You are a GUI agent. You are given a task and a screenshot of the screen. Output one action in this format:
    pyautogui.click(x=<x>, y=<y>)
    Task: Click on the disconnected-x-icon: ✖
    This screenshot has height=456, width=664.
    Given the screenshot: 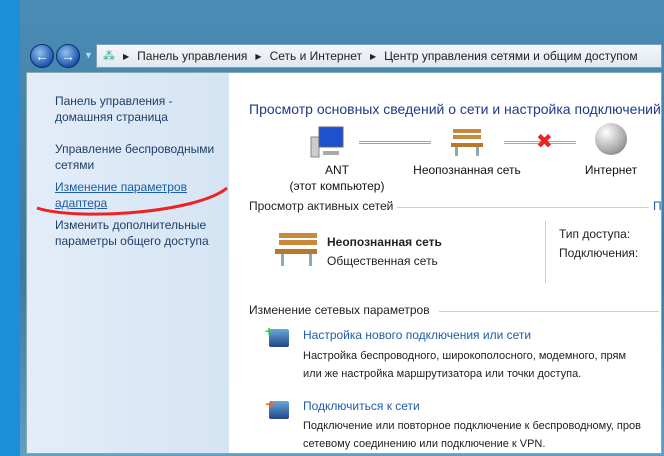 What is the action you would take?
    pyautogui.click(x=544, y=141)
    